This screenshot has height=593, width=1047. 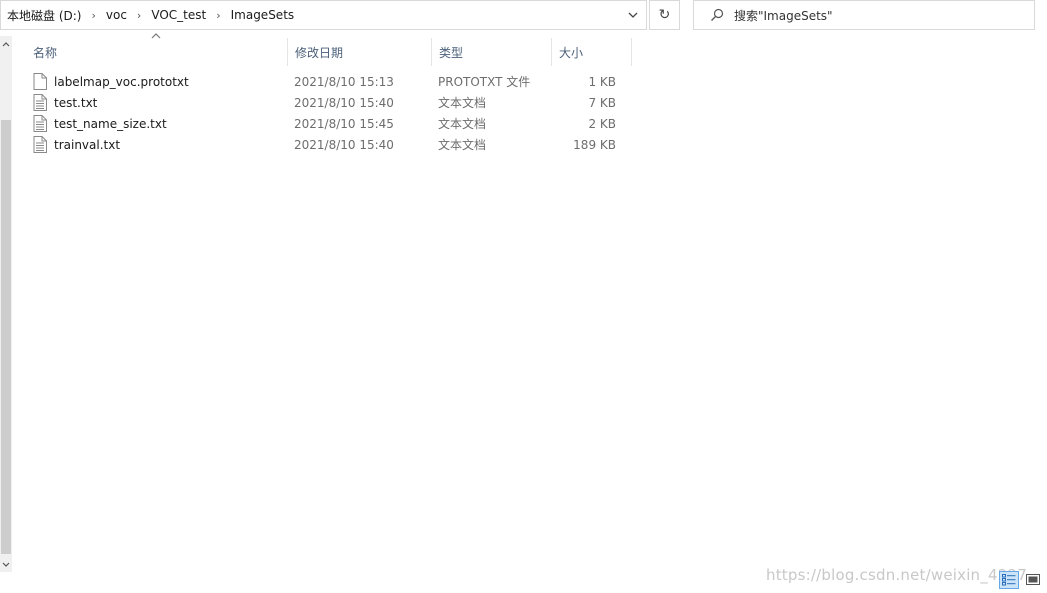 I want to click on vertical-scrollbar, so click(x=6, y=304).